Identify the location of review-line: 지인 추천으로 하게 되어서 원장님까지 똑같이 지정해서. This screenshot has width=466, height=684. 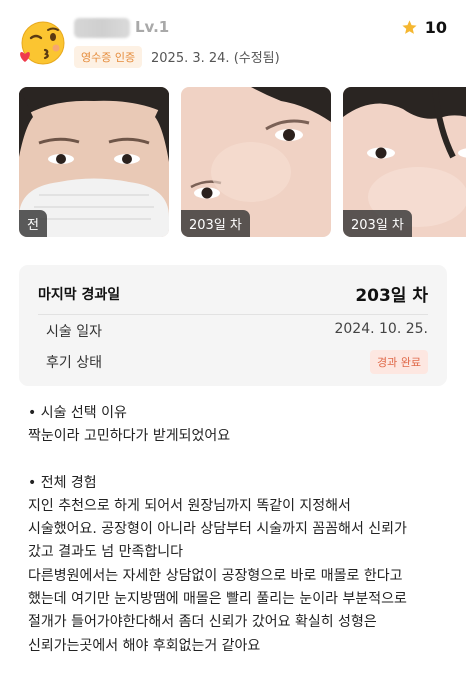
(189, 505).